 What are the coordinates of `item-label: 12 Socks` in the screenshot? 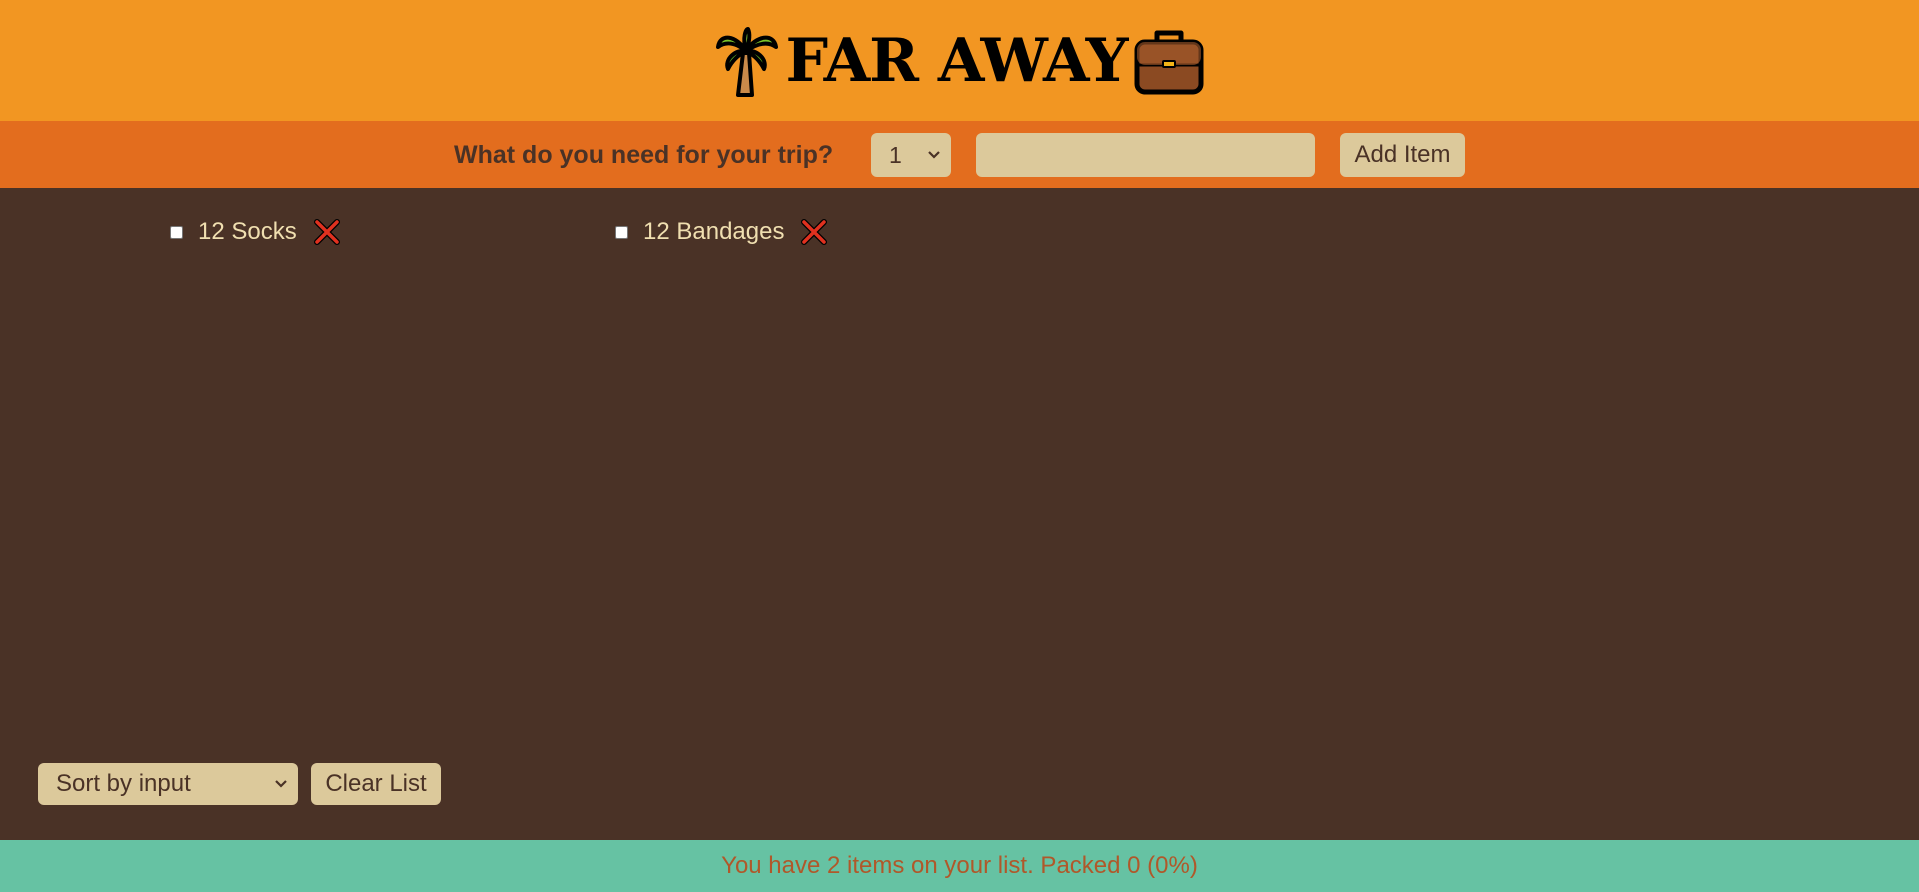 It's located at (247, 231).